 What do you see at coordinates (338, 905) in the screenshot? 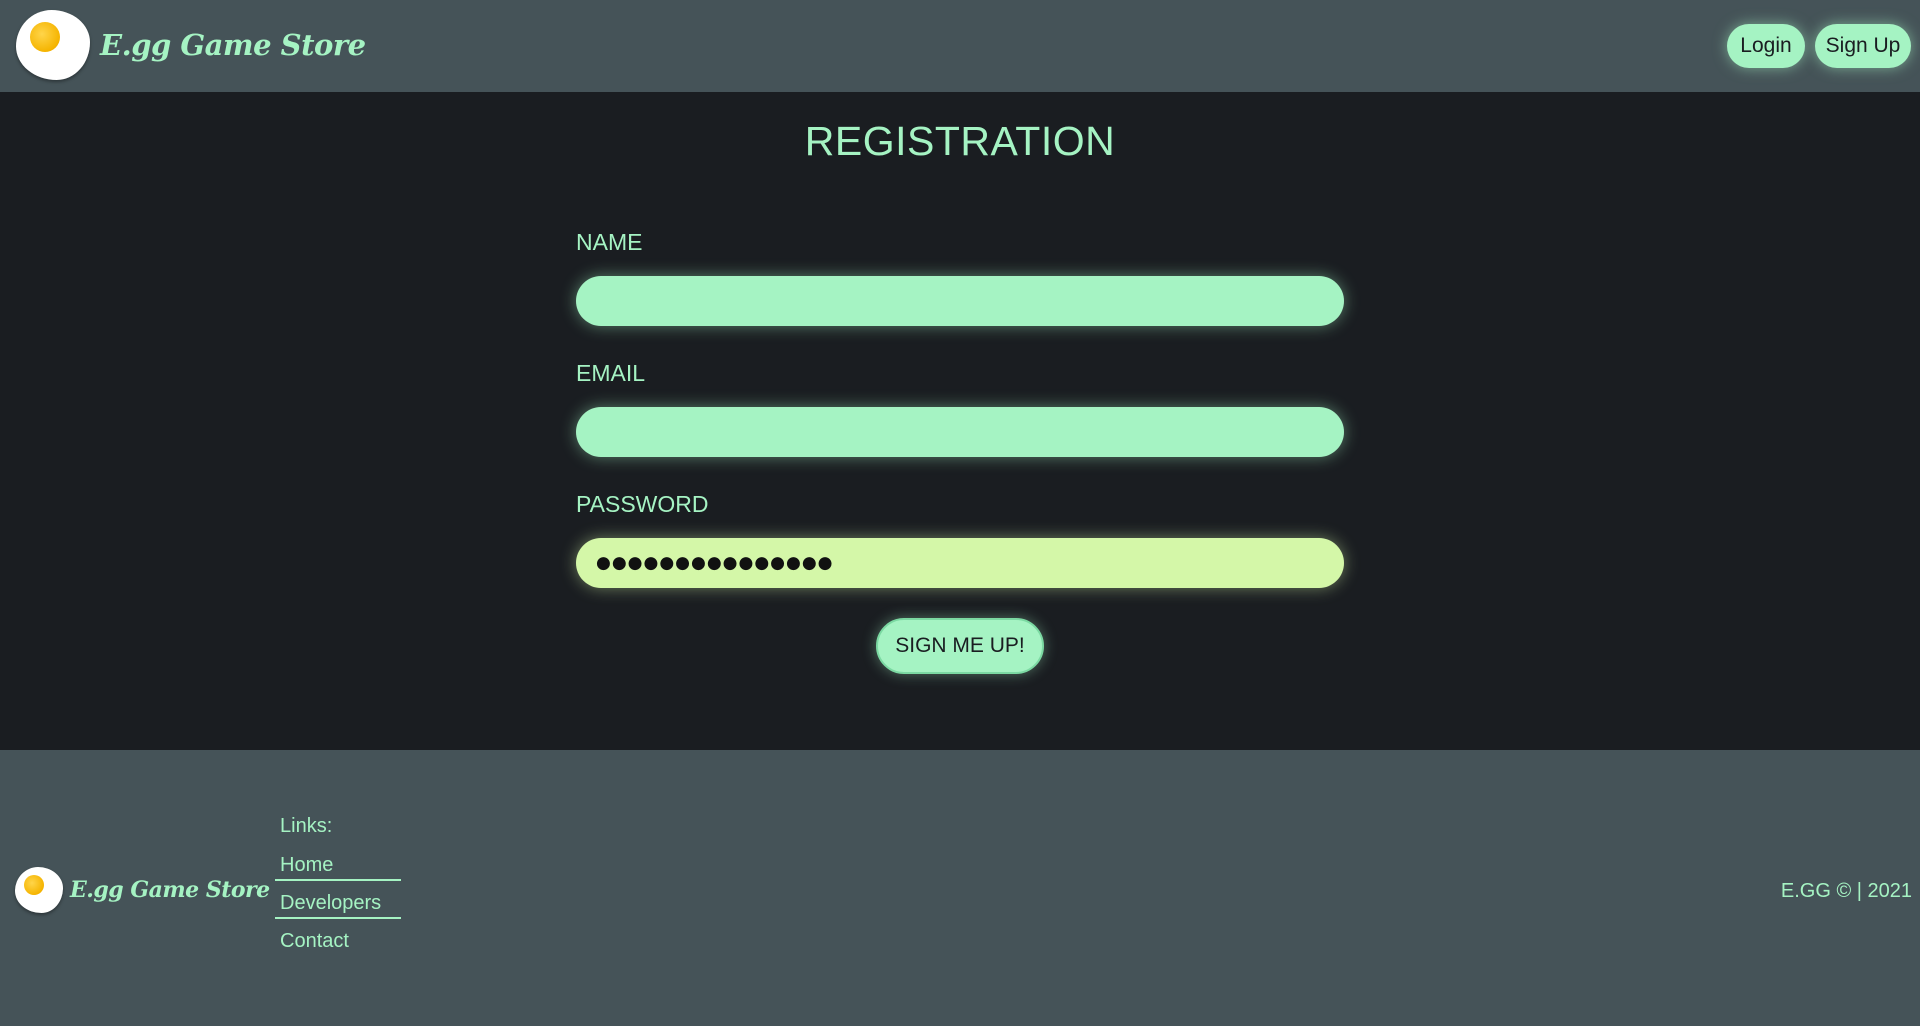
I see `footer-link-developers: Developers` at bounding box center [338, 905].